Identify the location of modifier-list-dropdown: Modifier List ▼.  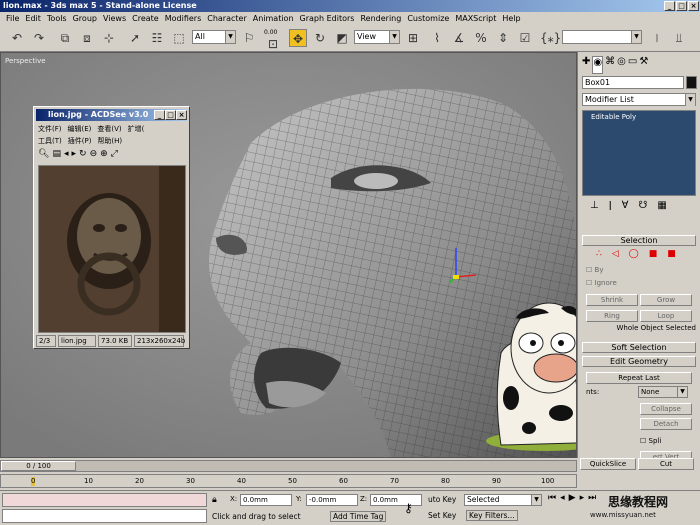
(639, 99).